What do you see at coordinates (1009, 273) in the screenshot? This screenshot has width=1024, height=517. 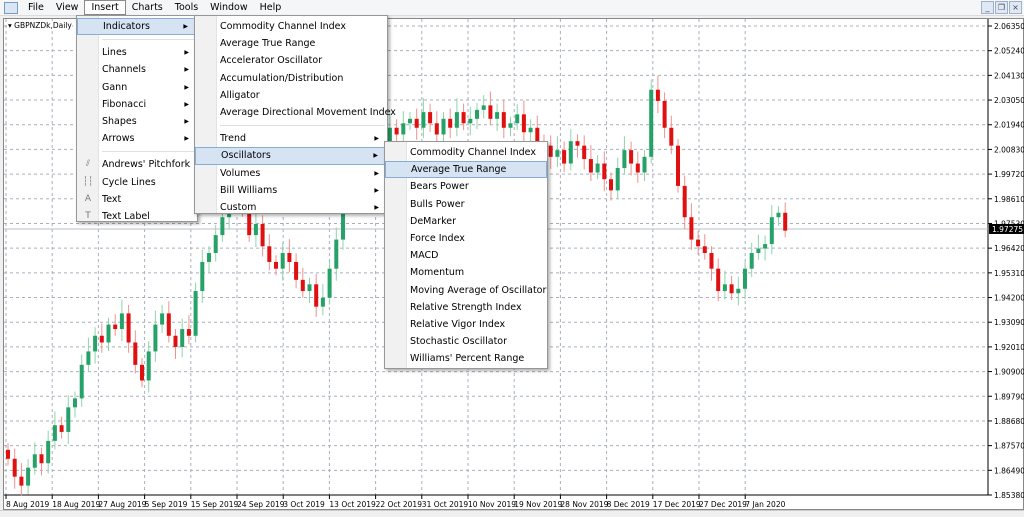 I see `price-tick-label: 1.95310` at bounding box center [1009, 273].